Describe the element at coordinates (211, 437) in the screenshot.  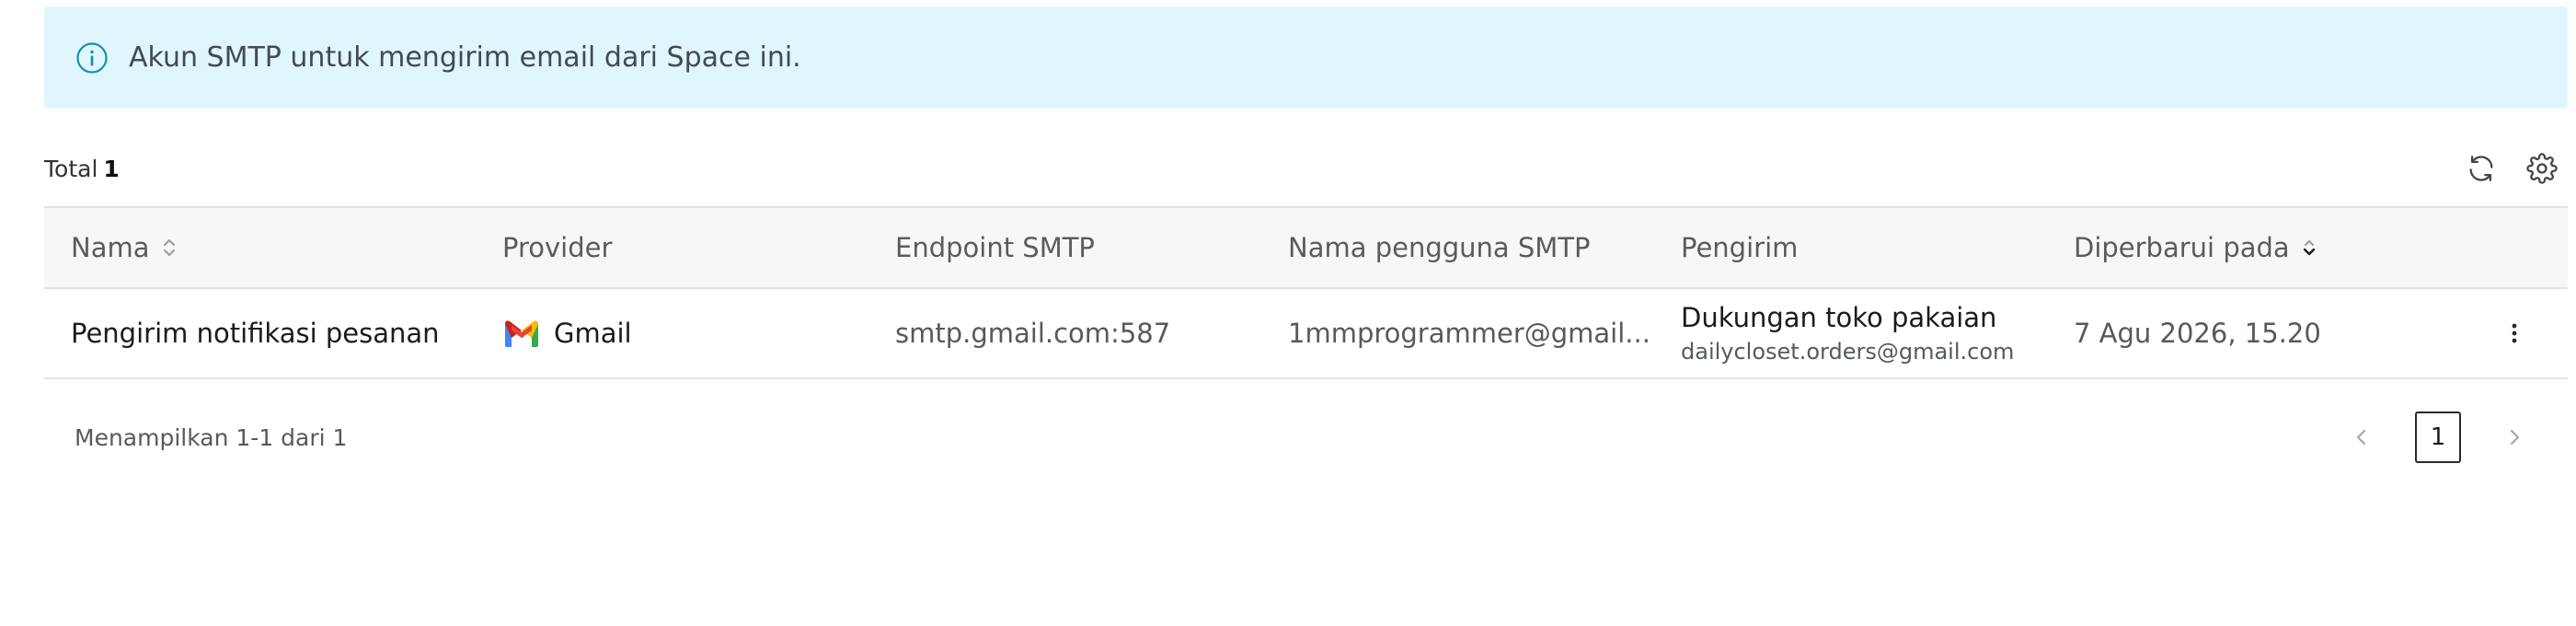
I see `showing-range-text: Menampilkan 1-1 dari 1` at that location.